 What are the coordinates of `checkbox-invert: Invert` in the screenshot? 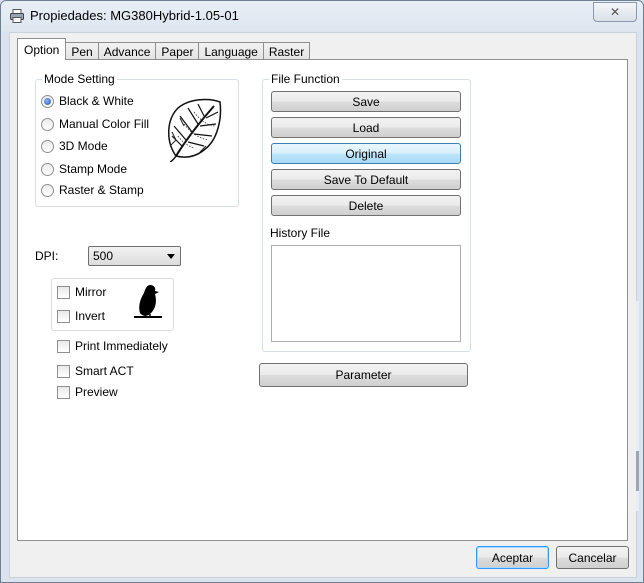 It's located at (81, 316).